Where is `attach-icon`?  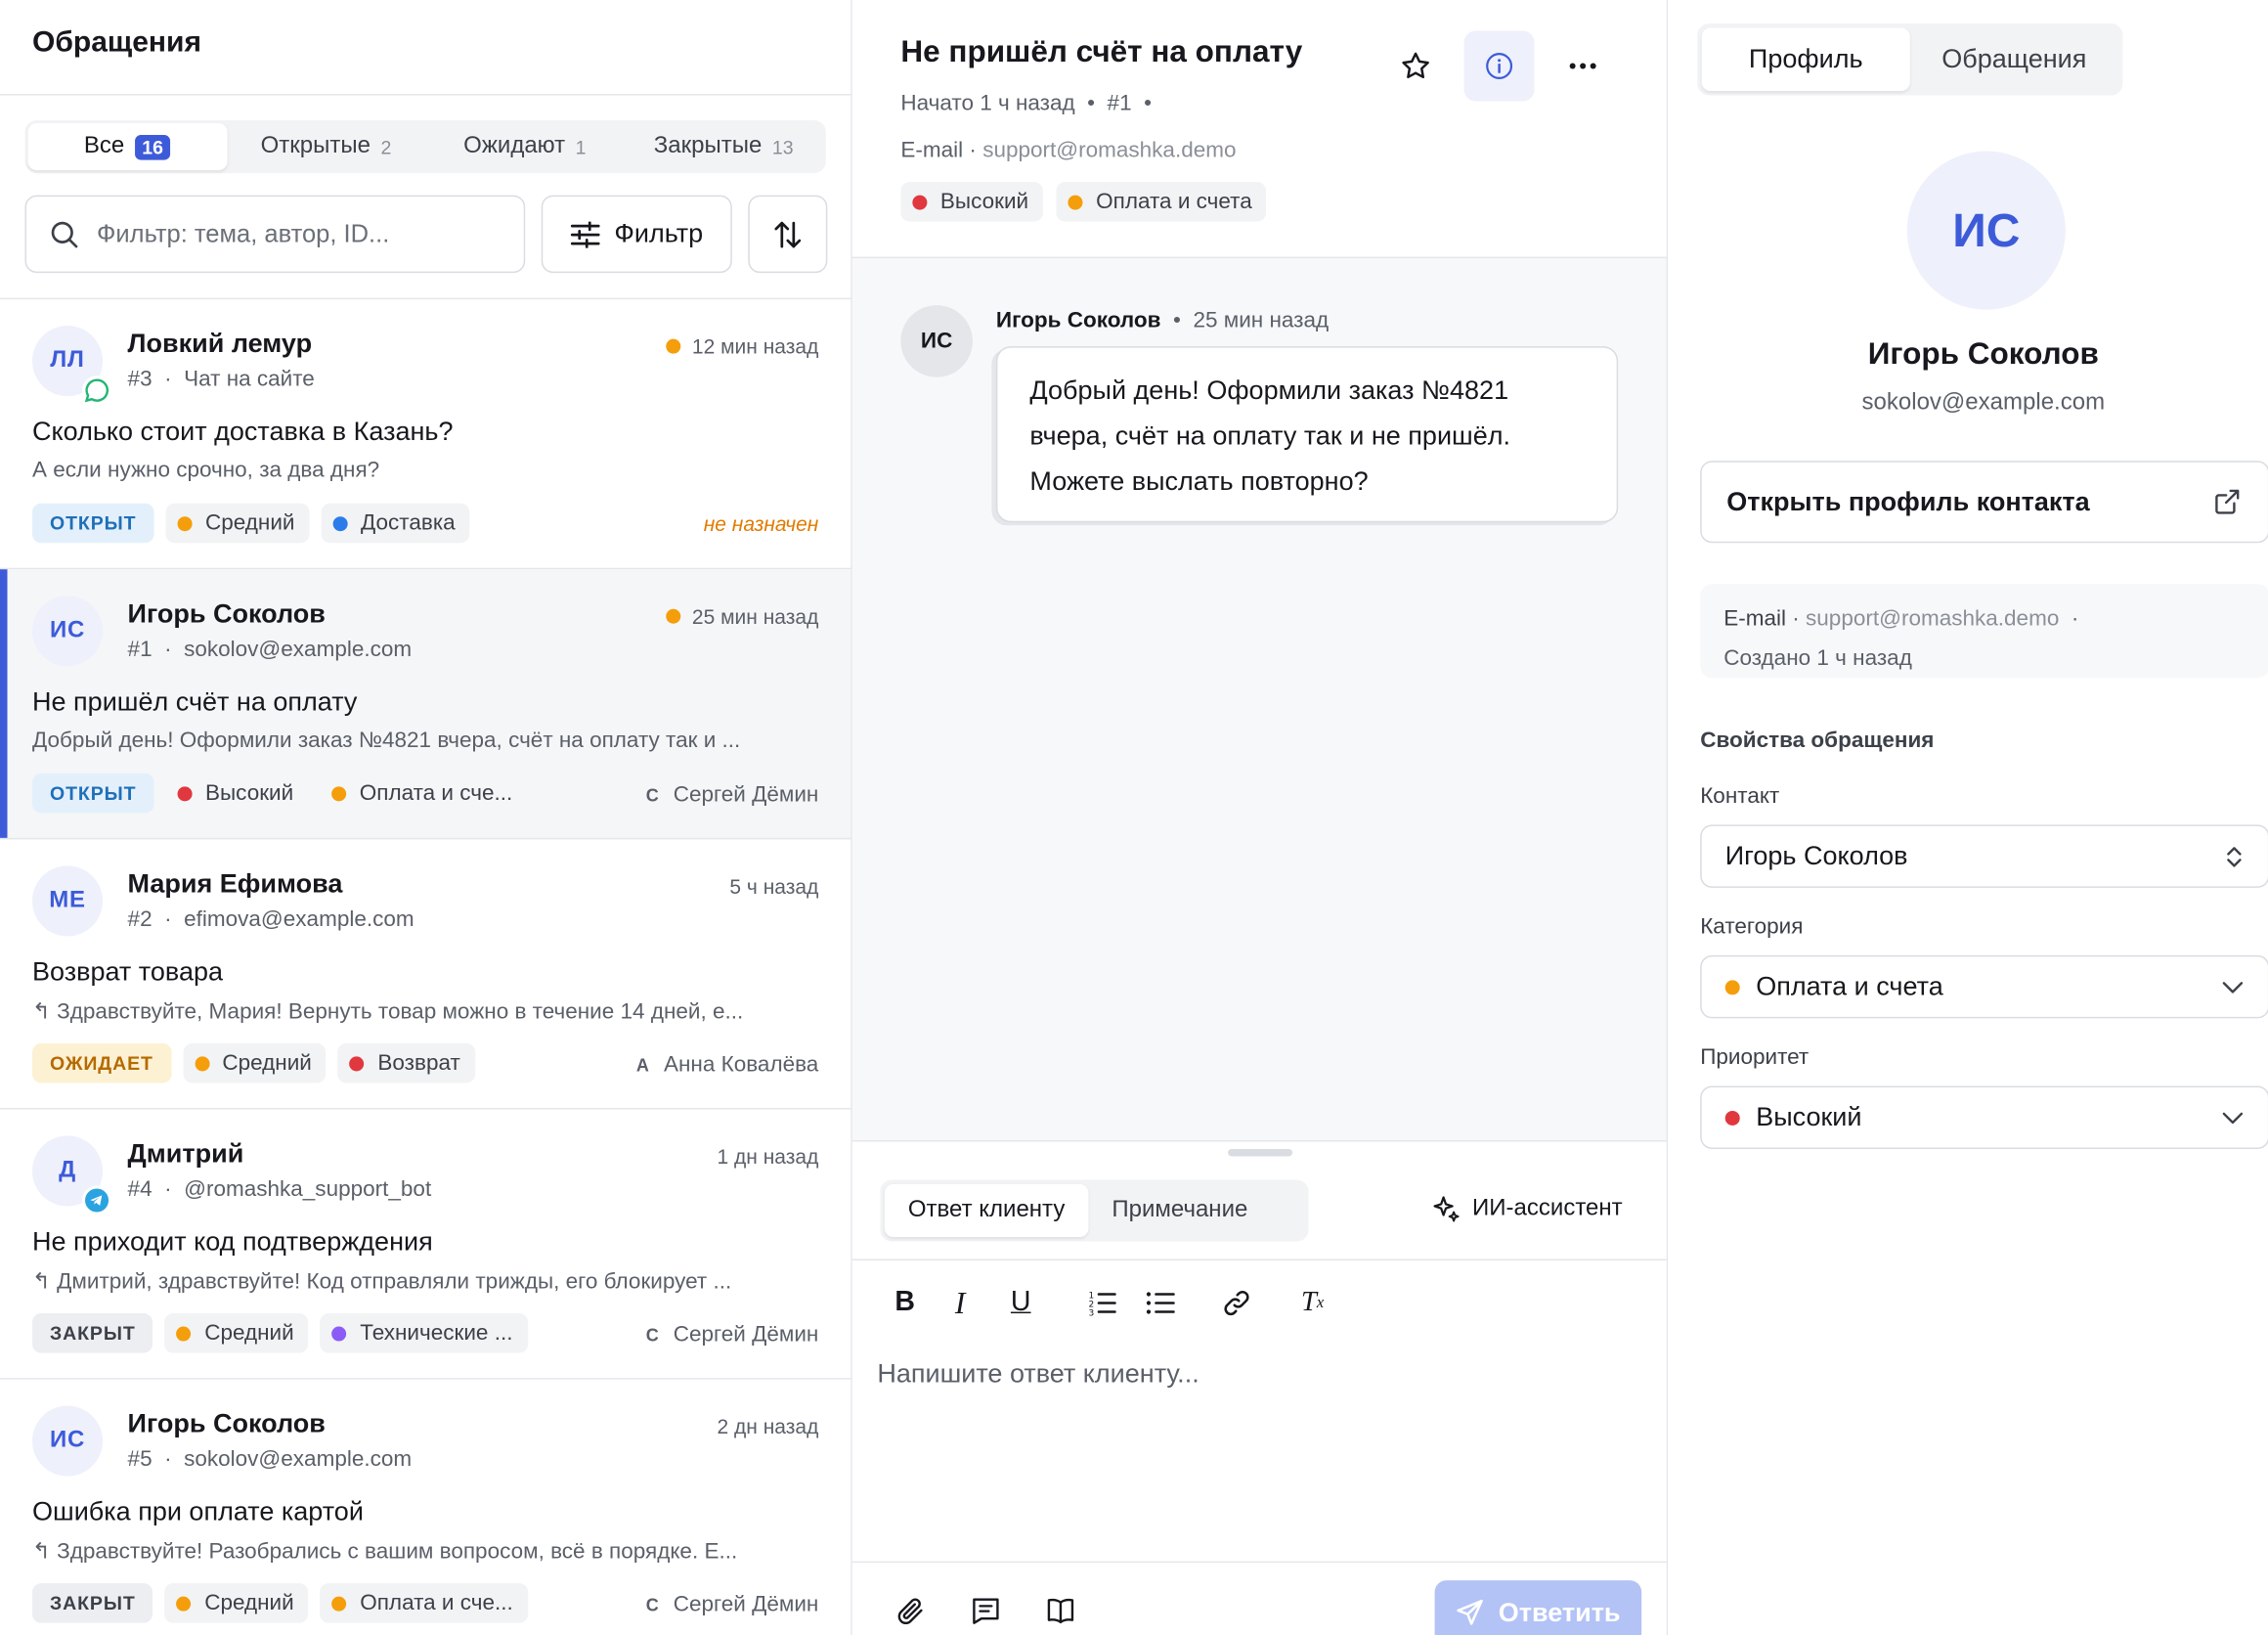
attach-icon is located at coordinates (910, 1615).